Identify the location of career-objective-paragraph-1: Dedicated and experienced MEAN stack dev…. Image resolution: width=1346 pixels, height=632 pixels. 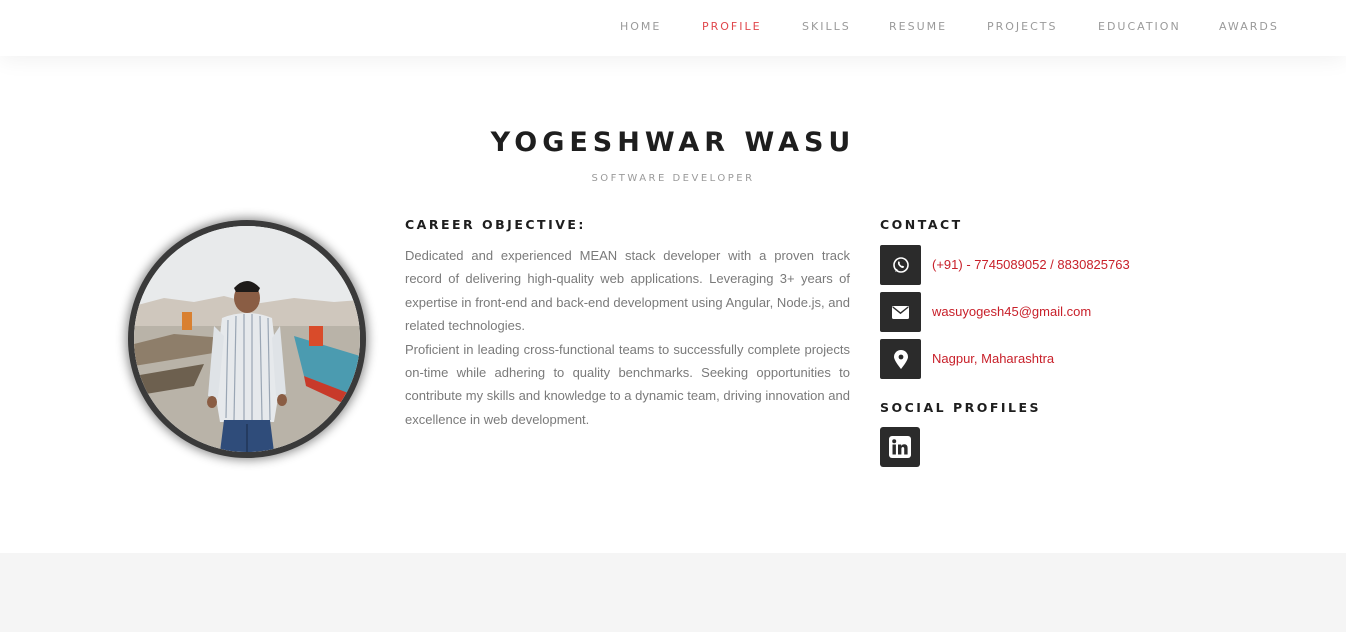
(627, 291).